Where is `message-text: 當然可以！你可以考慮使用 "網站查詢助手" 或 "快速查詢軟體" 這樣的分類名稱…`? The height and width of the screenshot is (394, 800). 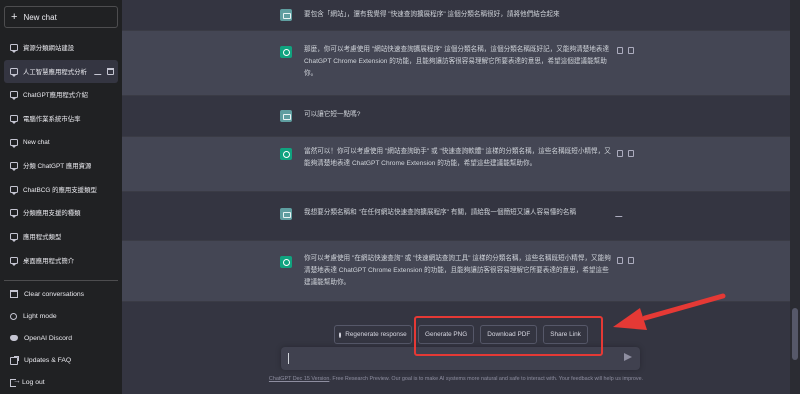
message-text: 當然可以！你可以考慮使用 "網站查詢助手" 或 "快速查詢軟體" 這樣的分類名稱… is located at coordinates (457, 158).